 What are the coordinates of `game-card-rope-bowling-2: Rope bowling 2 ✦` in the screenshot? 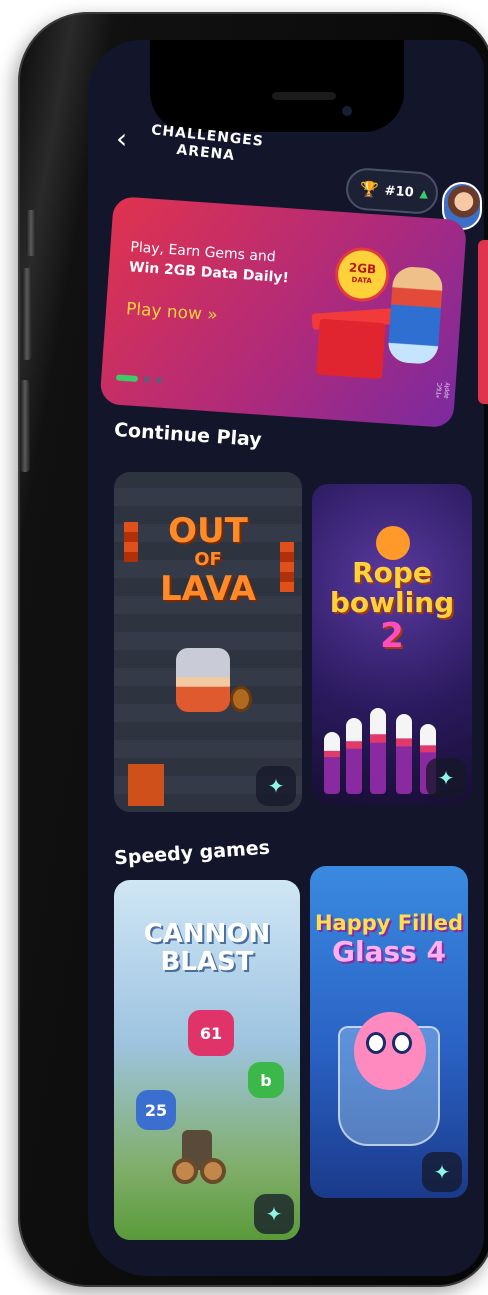 It's located at (392, 644).